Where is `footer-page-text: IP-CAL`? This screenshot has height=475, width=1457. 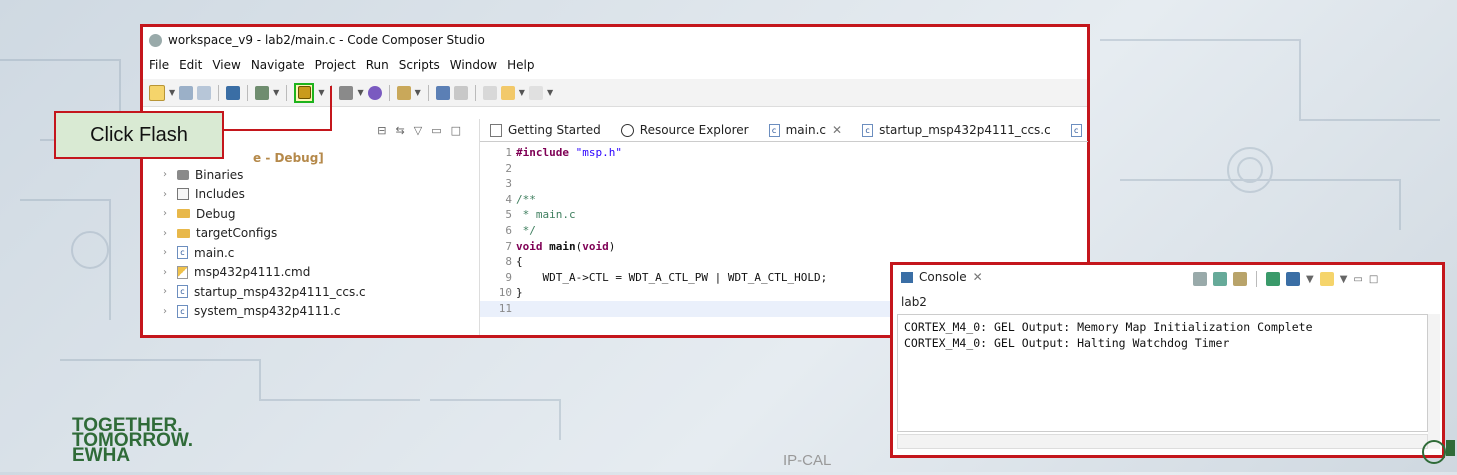 footer-page-text: IP-CAL is located at coordinates (807, 460).